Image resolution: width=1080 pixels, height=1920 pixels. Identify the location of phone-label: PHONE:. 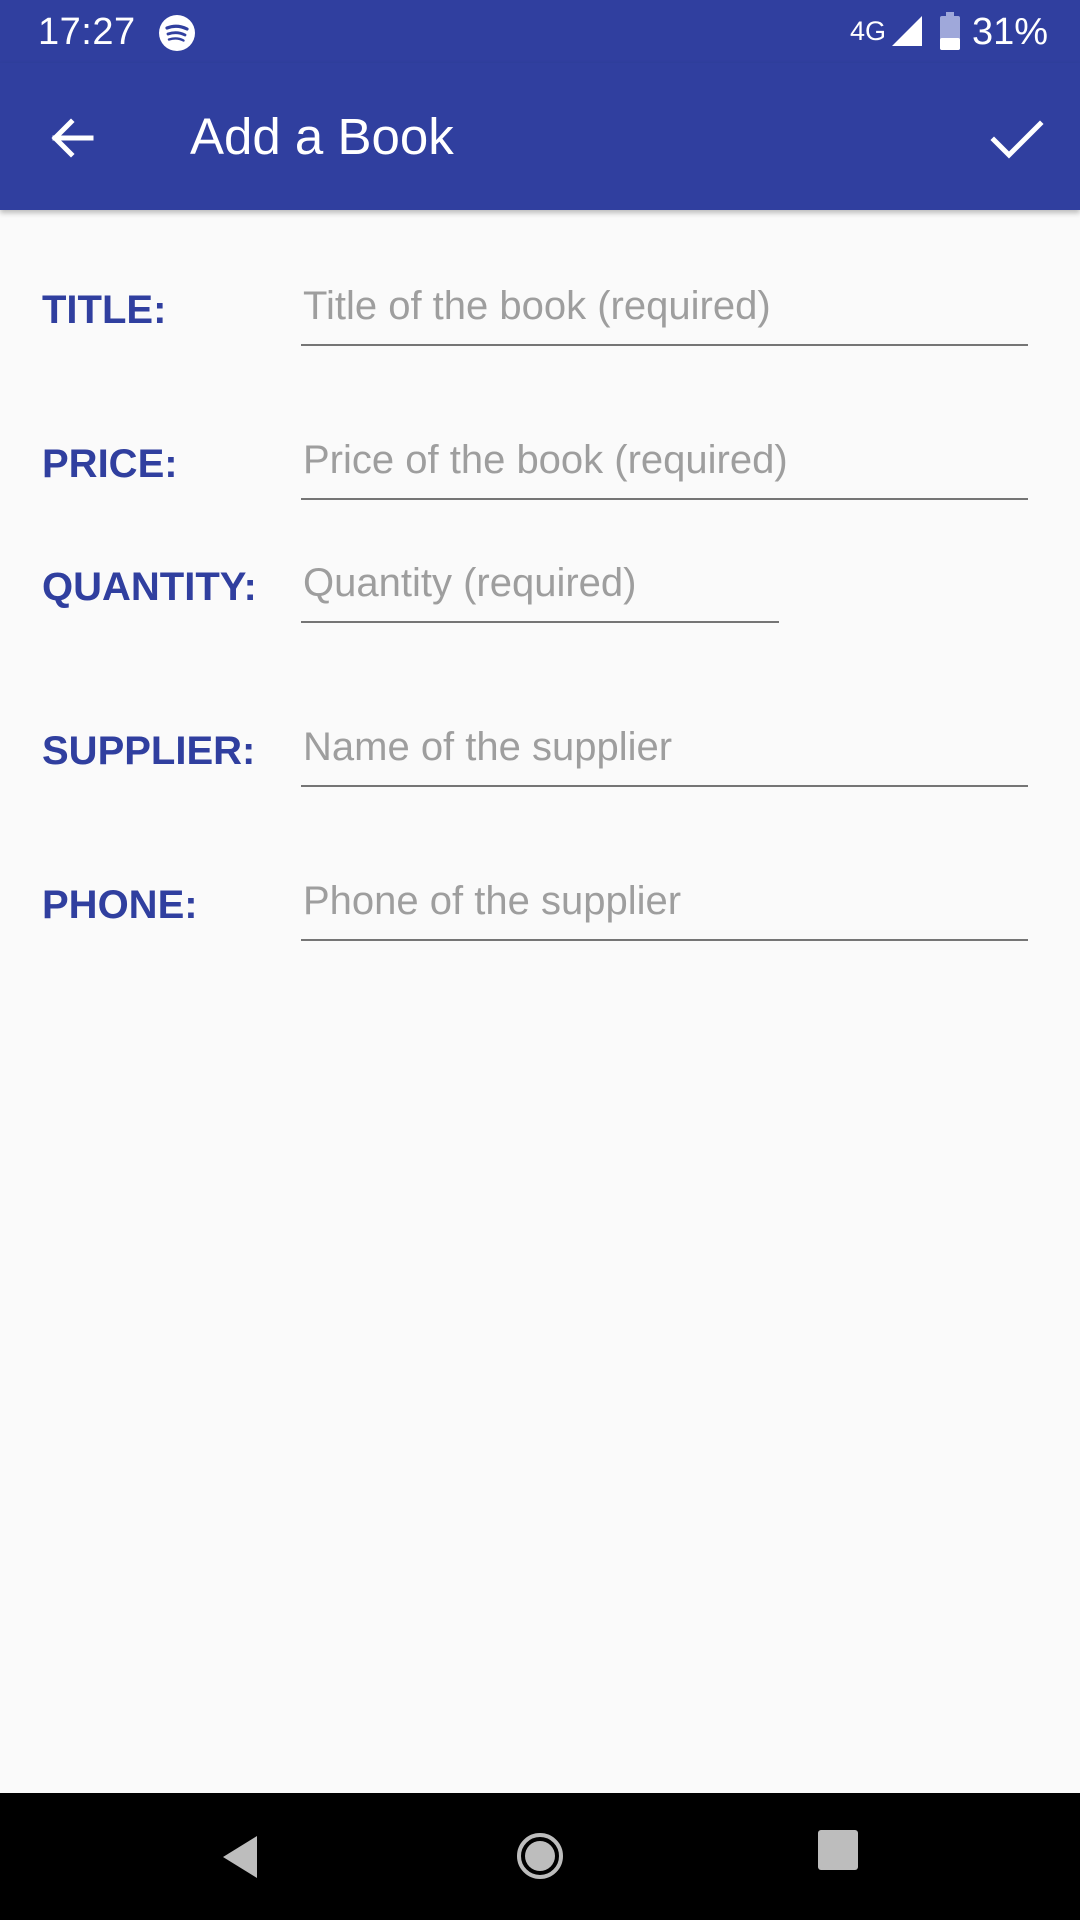
(120, 905).